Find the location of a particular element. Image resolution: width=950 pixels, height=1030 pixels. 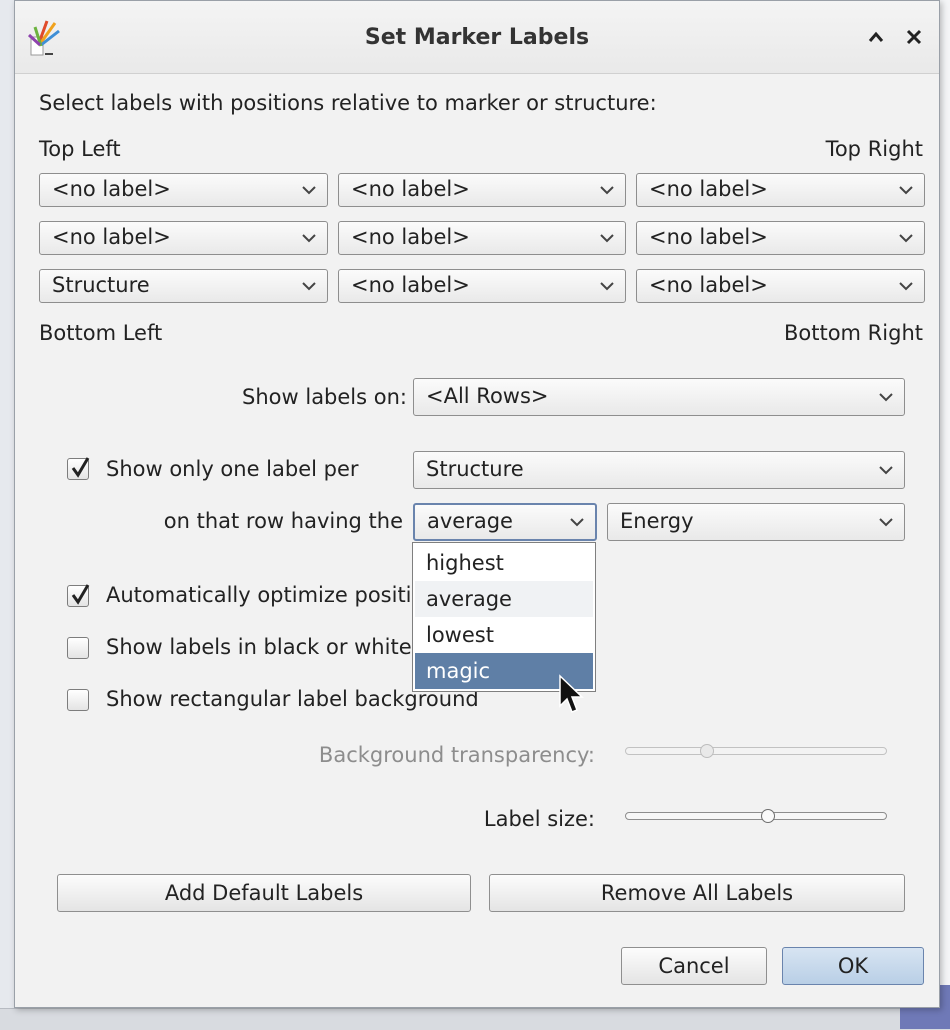

transparency-slider-knob is located at coordinates (706, 751).